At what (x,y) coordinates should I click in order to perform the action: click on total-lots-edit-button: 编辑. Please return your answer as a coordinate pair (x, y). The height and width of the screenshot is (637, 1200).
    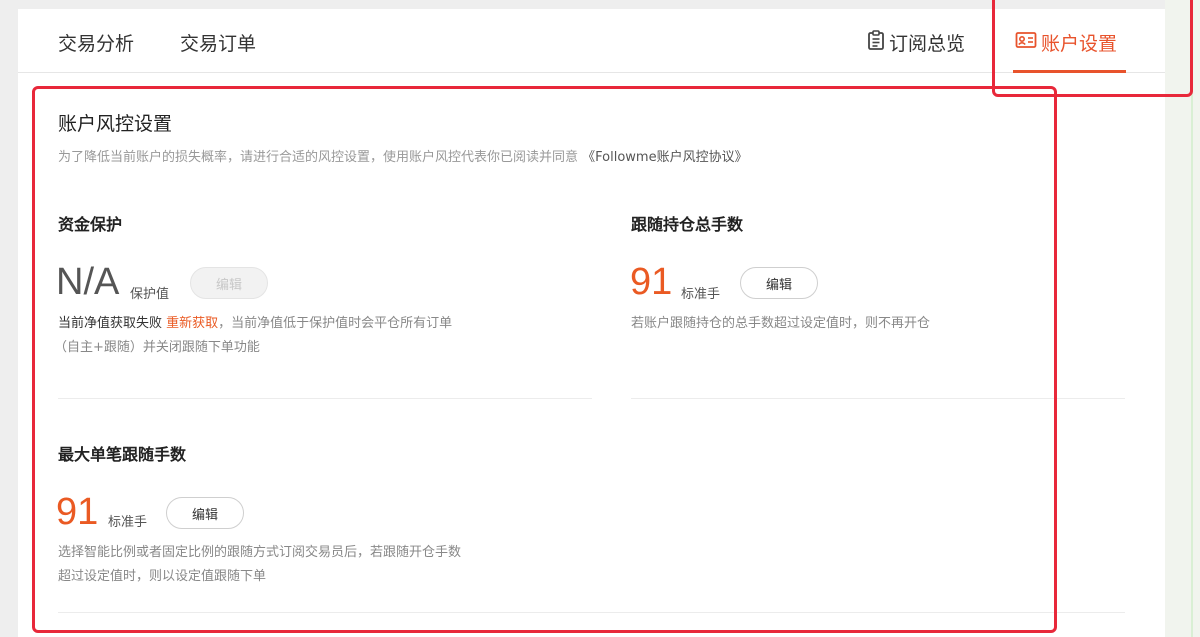
    Looking at the image, I should click on (779, 283).